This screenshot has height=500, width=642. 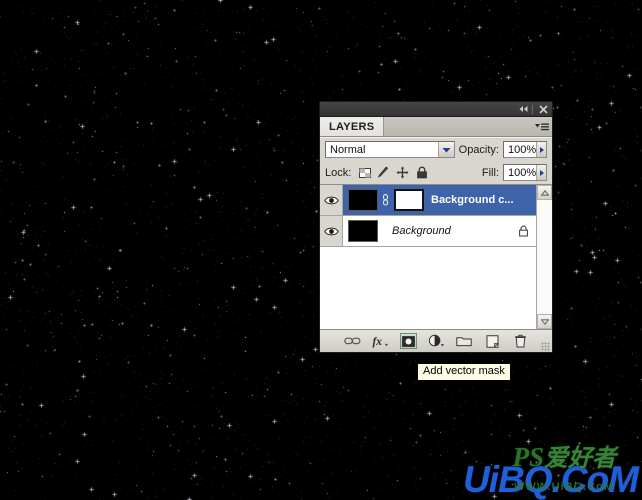 What do you see at coordinates (458, 126) in the screenshot?
I see `tab-strip-filler` at bounding box center [458, 126].